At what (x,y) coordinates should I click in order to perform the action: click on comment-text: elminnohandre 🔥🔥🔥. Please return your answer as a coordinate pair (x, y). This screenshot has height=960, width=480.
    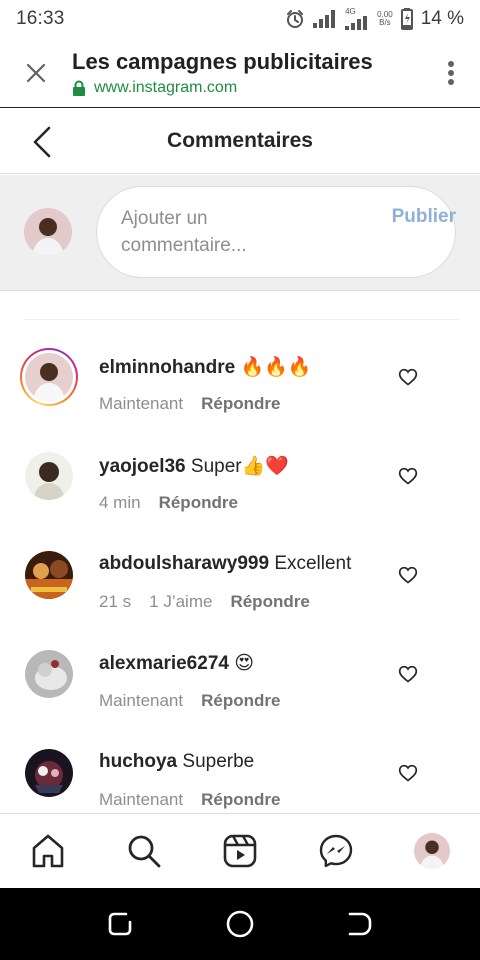
    Looking at the image, I should click on (239, 367).